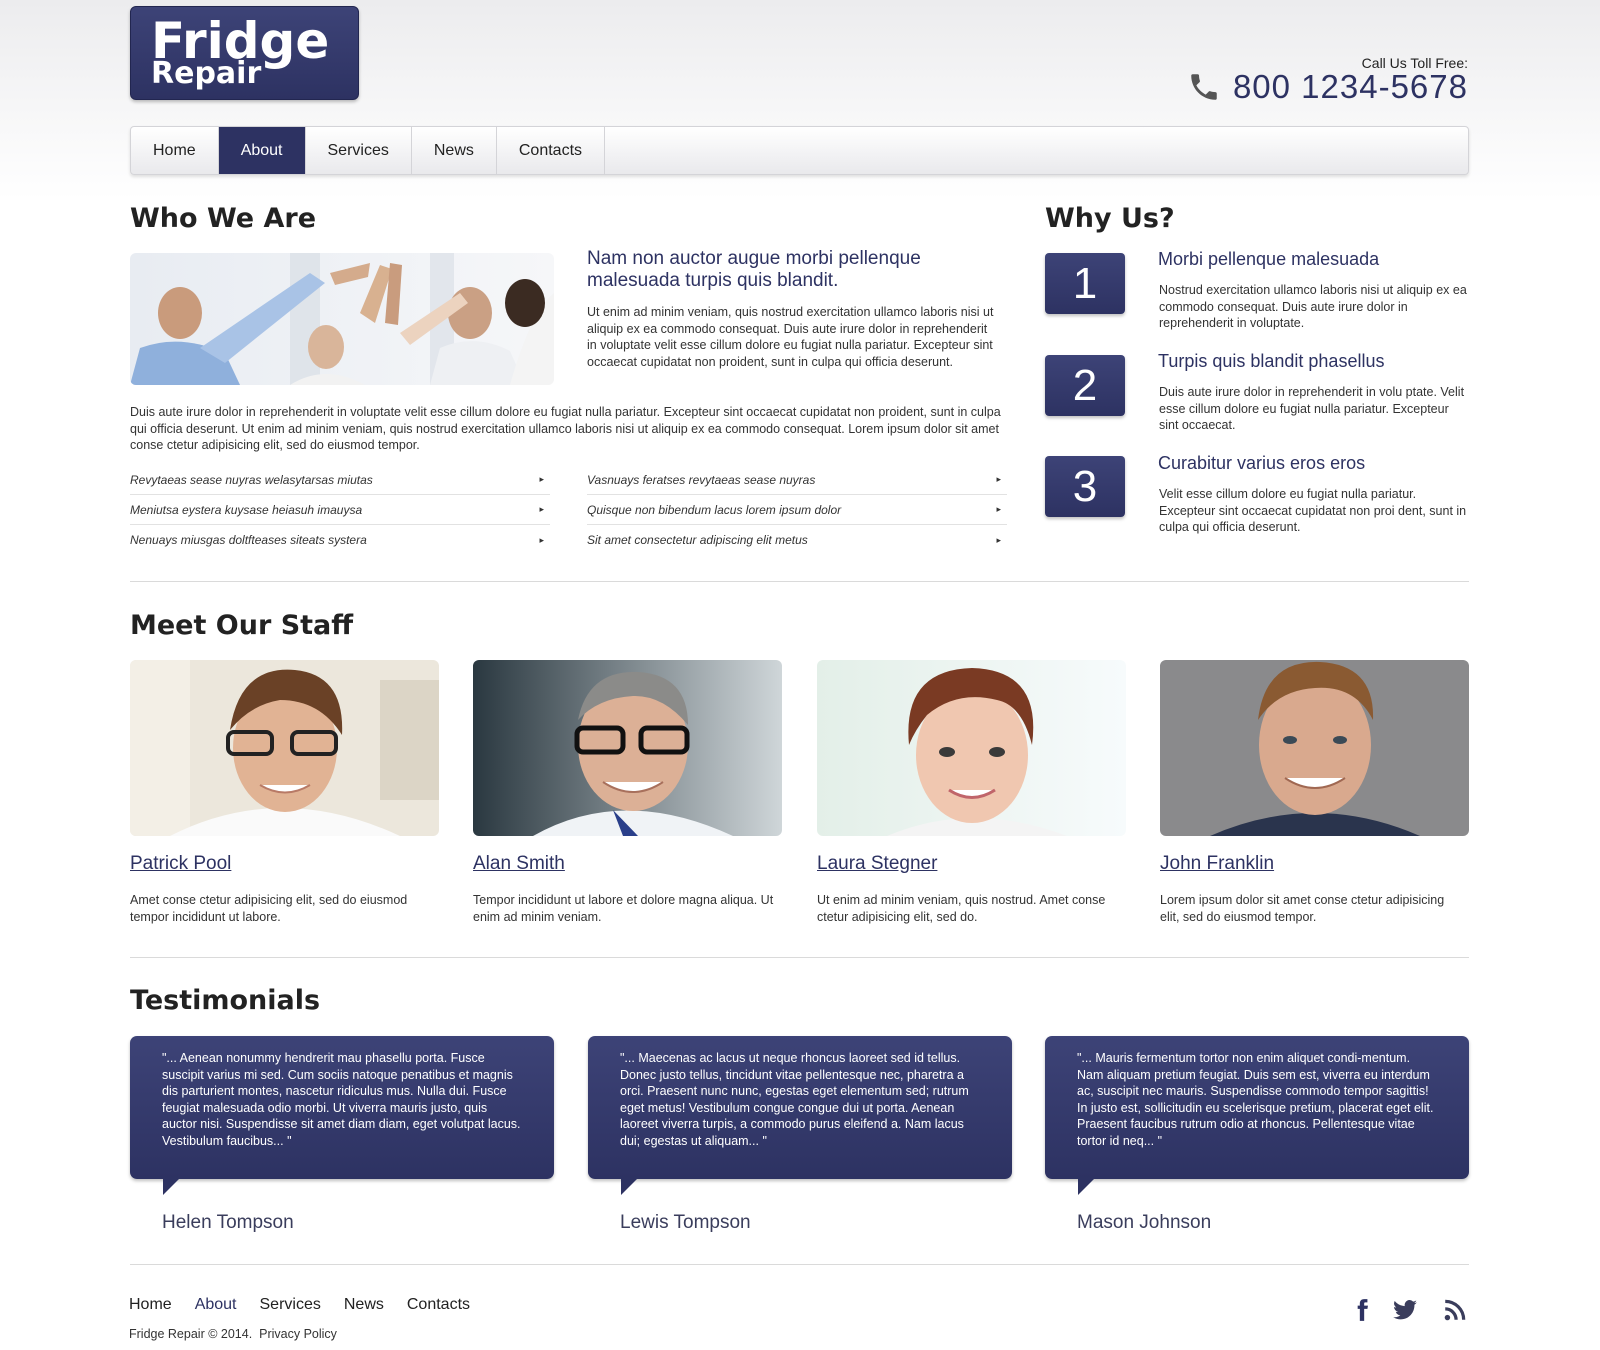  I want to click on staff-name-link: Alan Smith, so click(519, 864).